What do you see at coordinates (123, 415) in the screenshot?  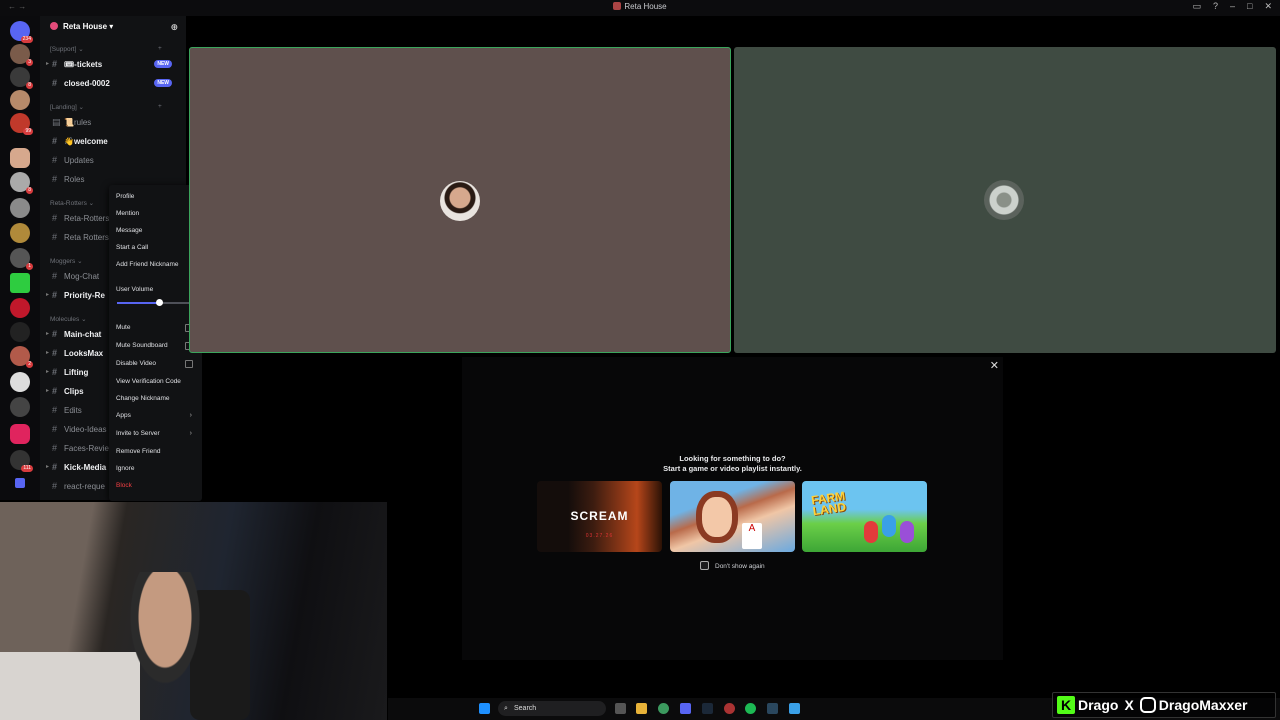 I see `menu-apps-label: Apps` at bounding box center [123, 415].